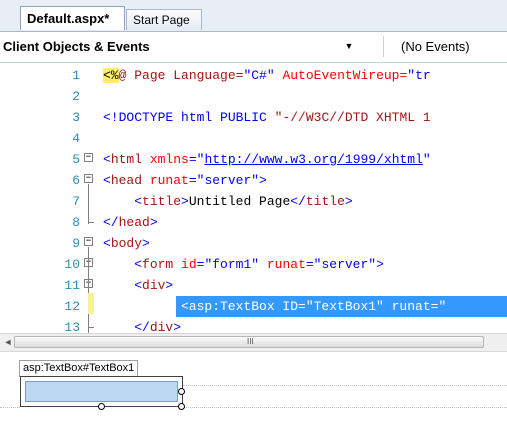 Image resolution: width=507 pixels, height=432 pixels. Describe the element at coordinates (91, 303) in the screenshot. I see `changed-line-marker` at that location.